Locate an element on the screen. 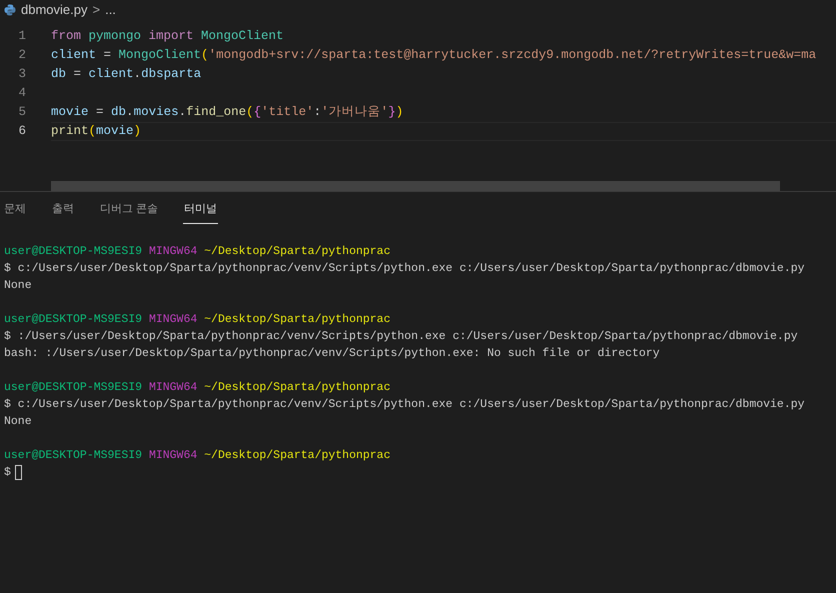  line-number: 2 is located at coordinates (21, 55).